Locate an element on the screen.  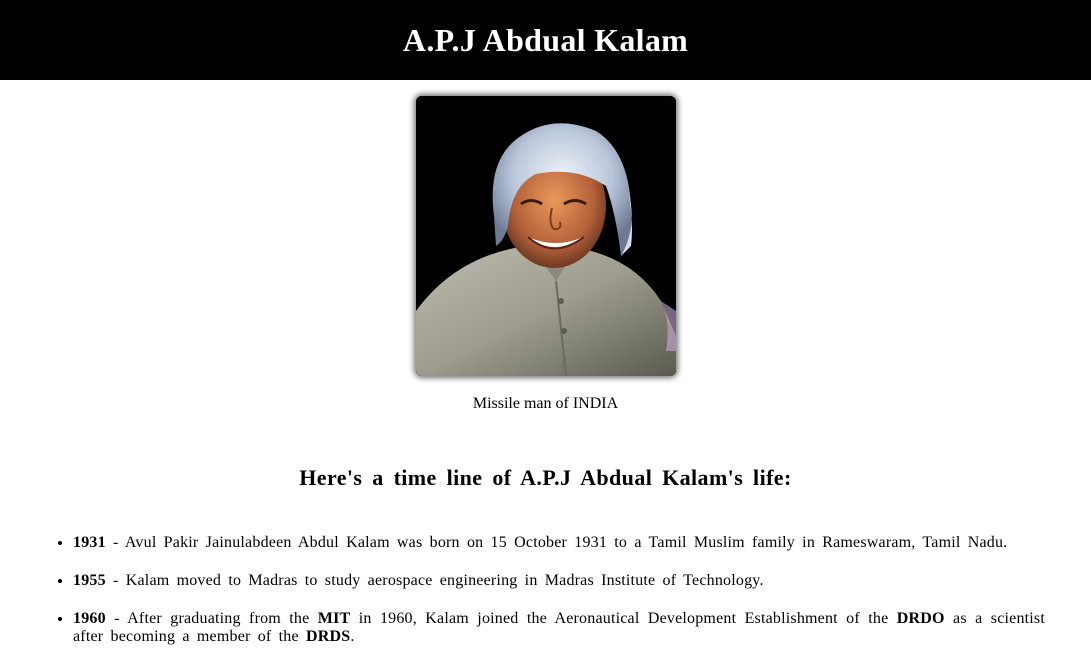
timeline-bold-term: DRDO is located at coordinates (920, 618).